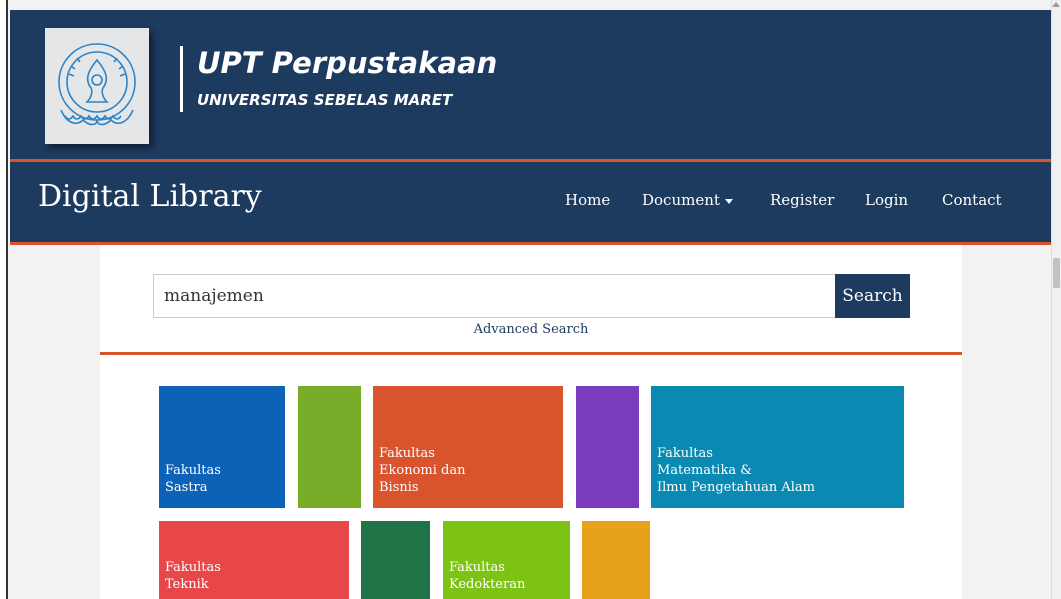  What do you see at coordinates (468, 447) in the screenshot?
I see `tile-fakultas-ekonomi-bisnis: Fakultas Ekonomi dan Bisnis` at bounding box center [468, 447].